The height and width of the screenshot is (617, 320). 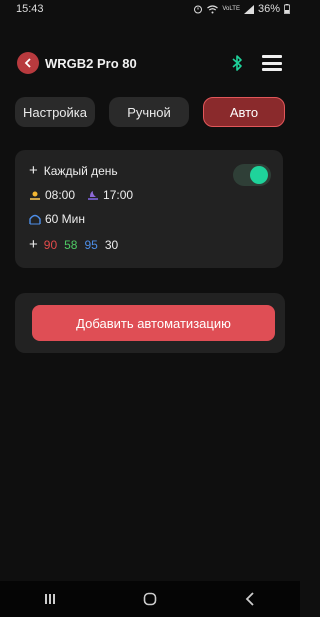 I want to click on start-time: 08:00, so click(x=60, y=195).